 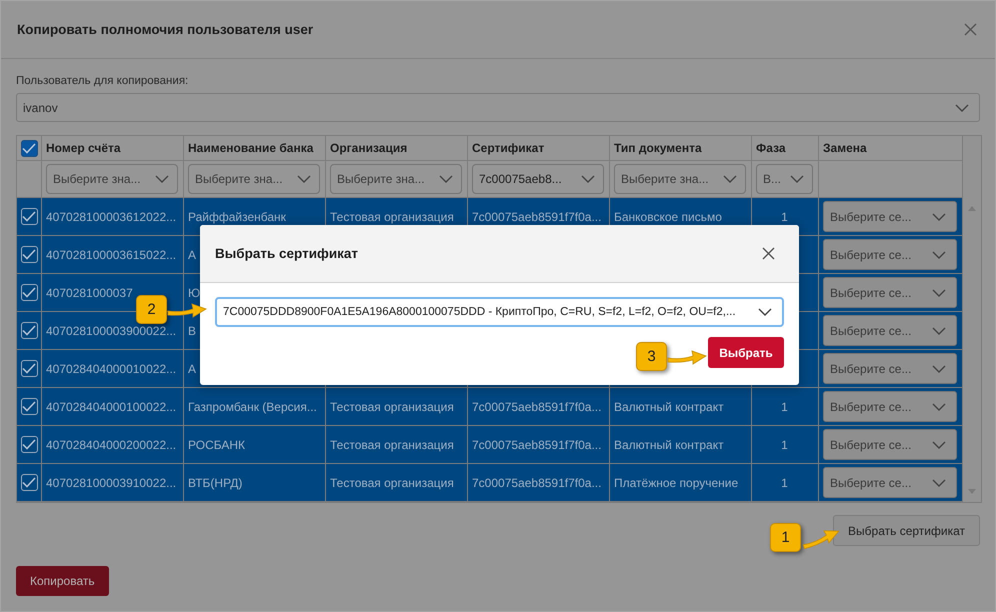 What do you see at coordinates (369, 148) in the screenshot?
I see `column-header: Организация` at bounding box center [369, 148].